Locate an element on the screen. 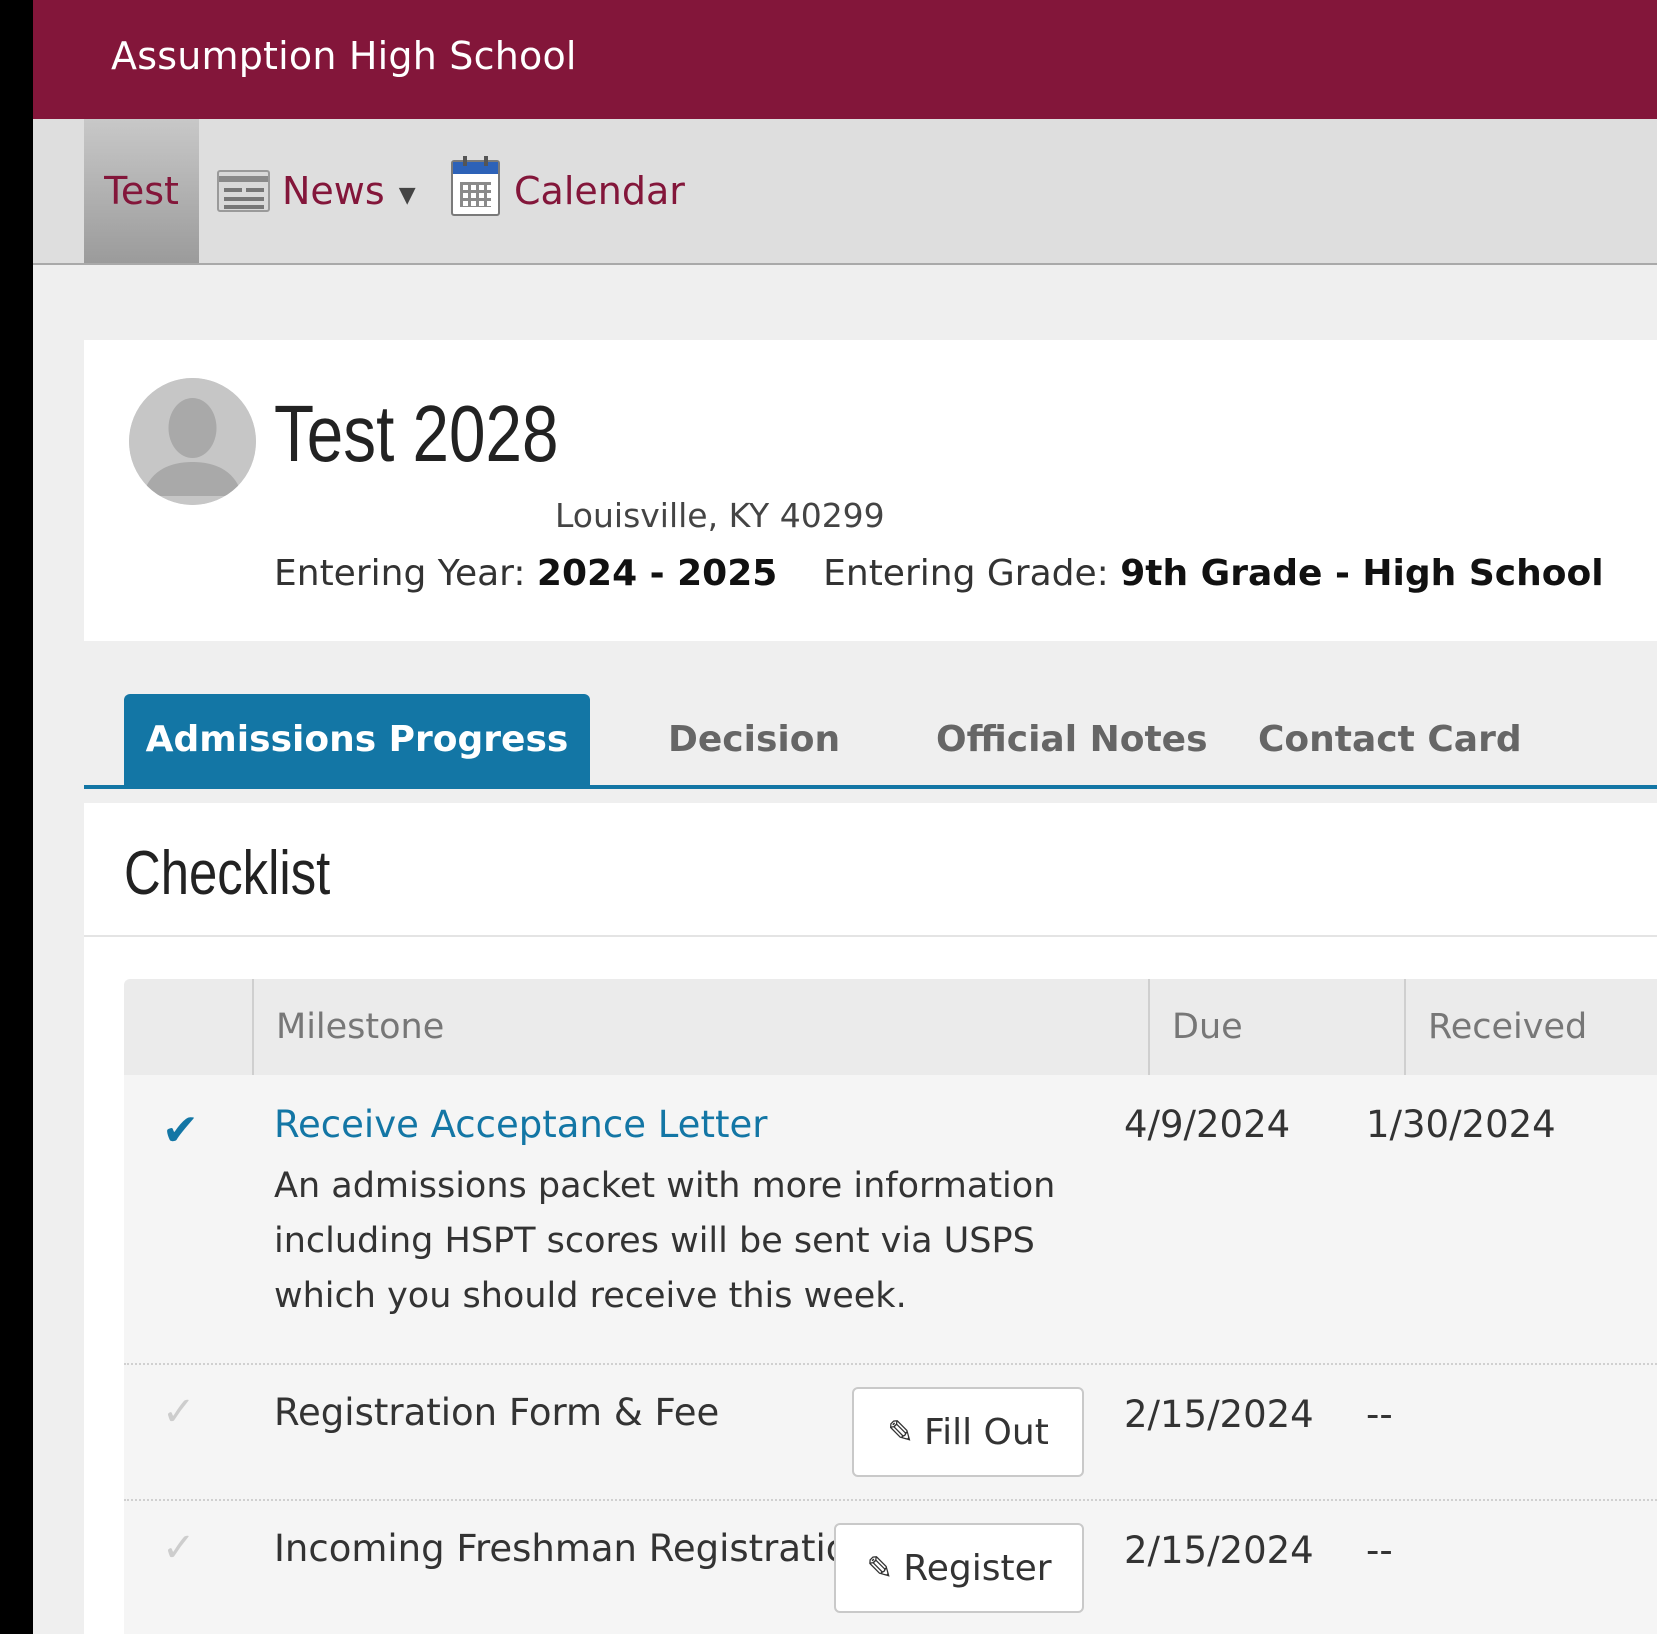  nav-item-test: Test is located at coordinates (141, 191).